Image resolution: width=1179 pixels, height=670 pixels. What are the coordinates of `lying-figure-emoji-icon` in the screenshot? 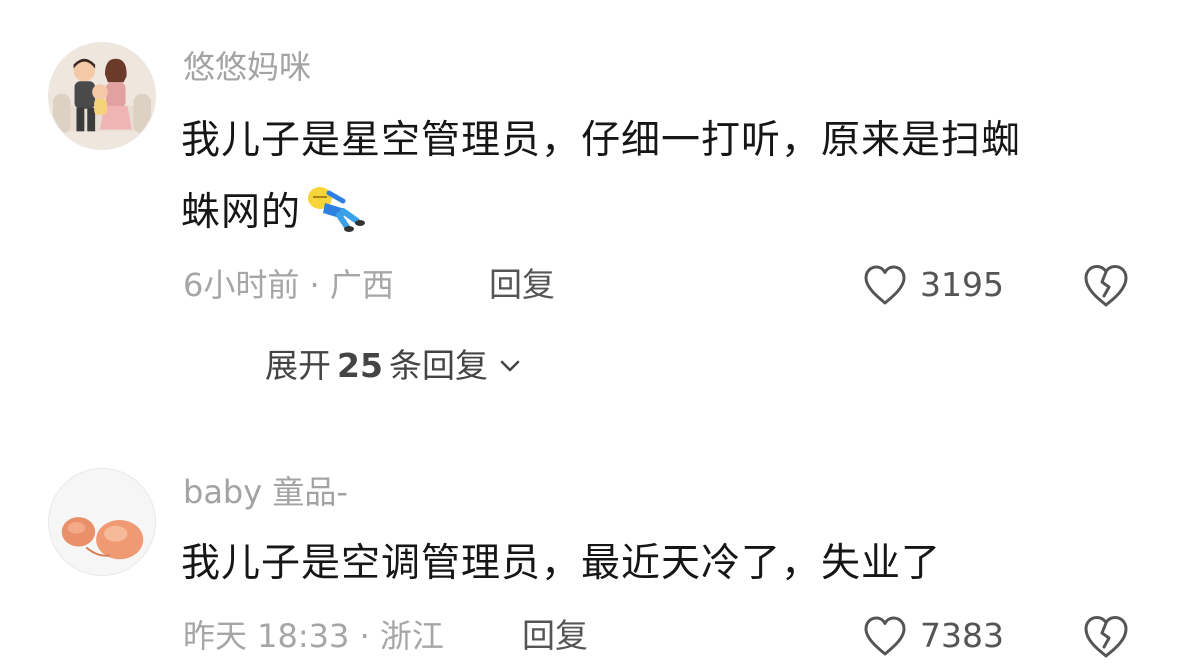 It's located at (334, 208).